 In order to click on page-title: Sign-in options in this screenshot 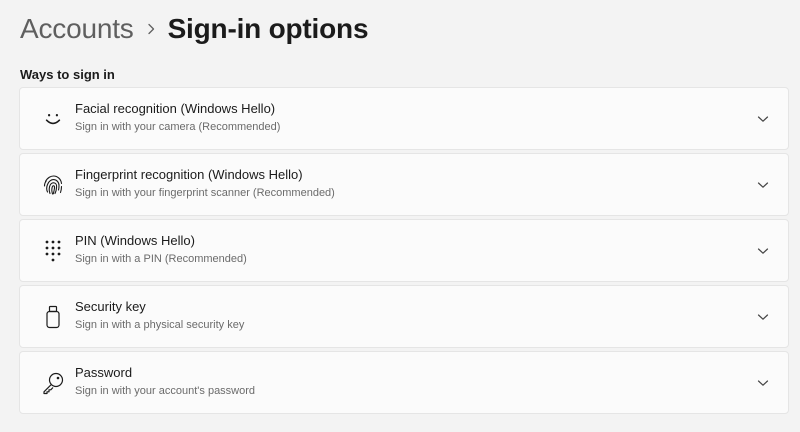, I will do `click(268, 28)`.